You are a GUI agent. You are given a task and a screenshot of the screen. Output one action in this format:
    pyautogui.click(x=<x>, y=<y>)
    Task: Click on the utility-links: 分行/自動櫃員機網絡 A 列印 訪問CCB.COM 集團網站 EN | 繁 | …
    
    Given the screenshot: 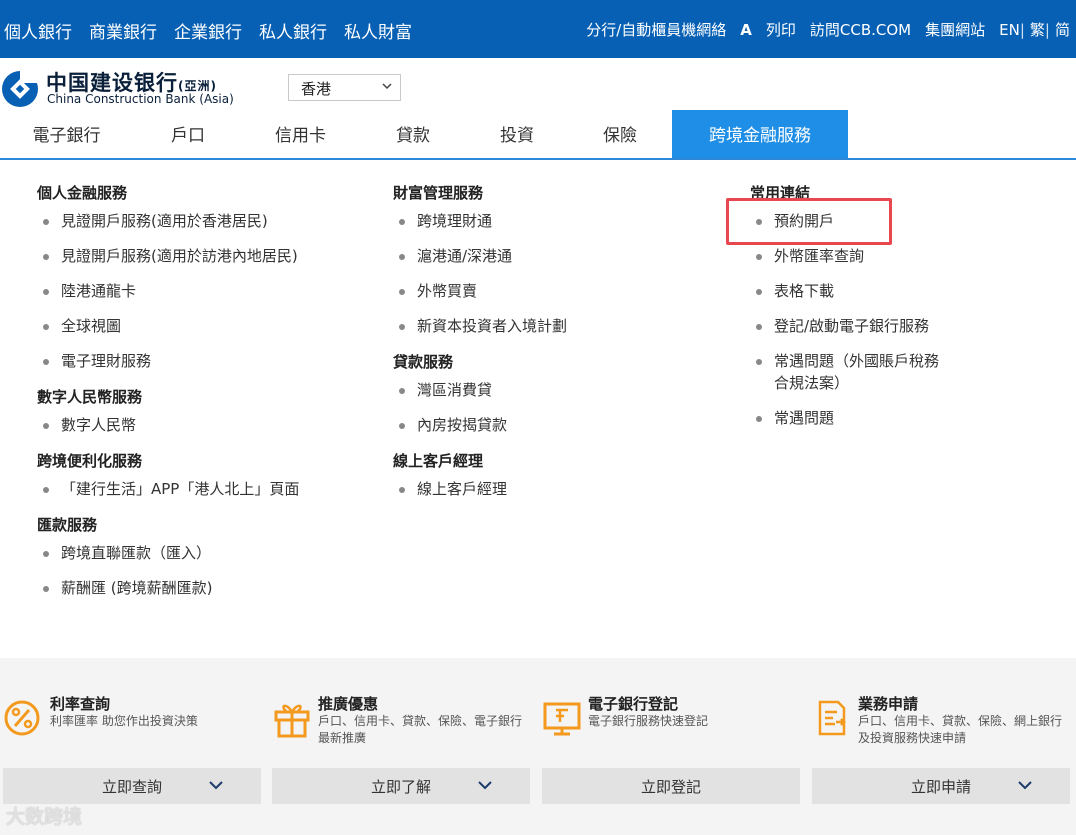 What is the action you would take?
    pyautogui.click(x=821, y=29)
    